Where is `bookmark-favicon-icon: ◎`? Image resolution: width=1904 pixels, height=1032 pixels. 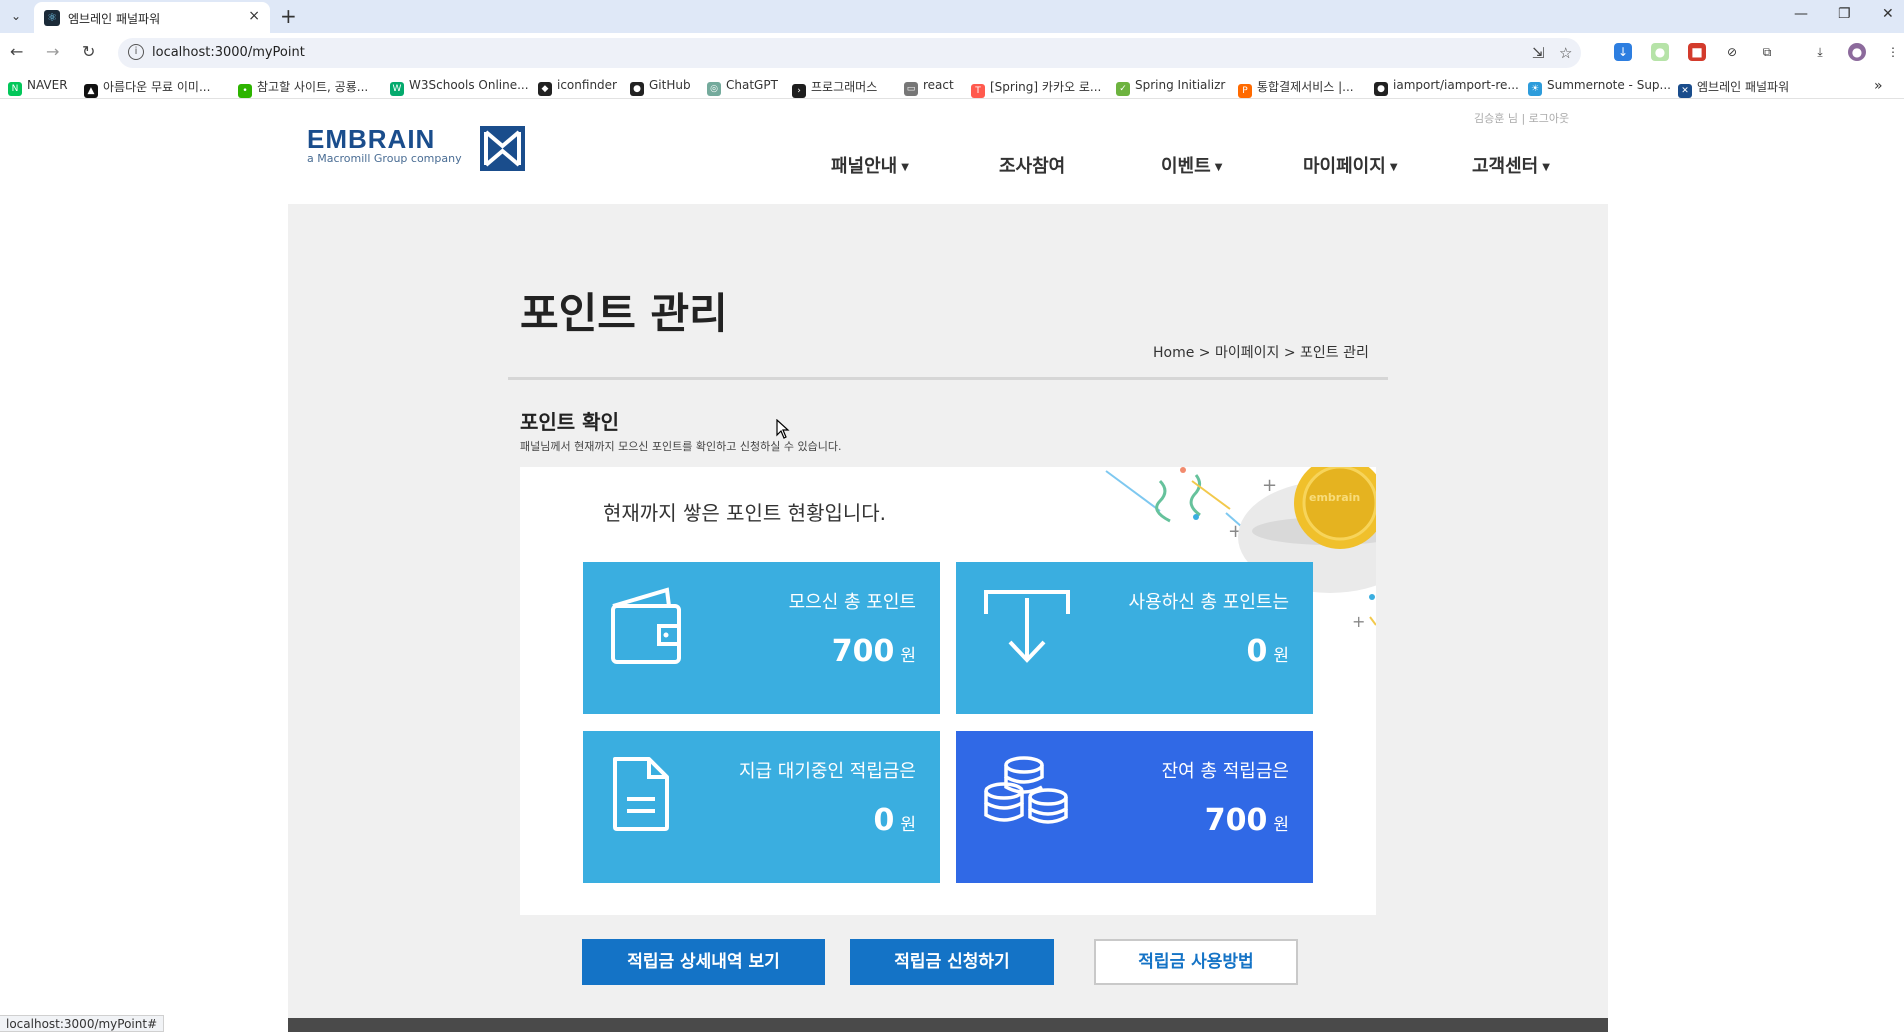
bookmark-favicon-icon: ◎ is located at coordinates (714, 89).